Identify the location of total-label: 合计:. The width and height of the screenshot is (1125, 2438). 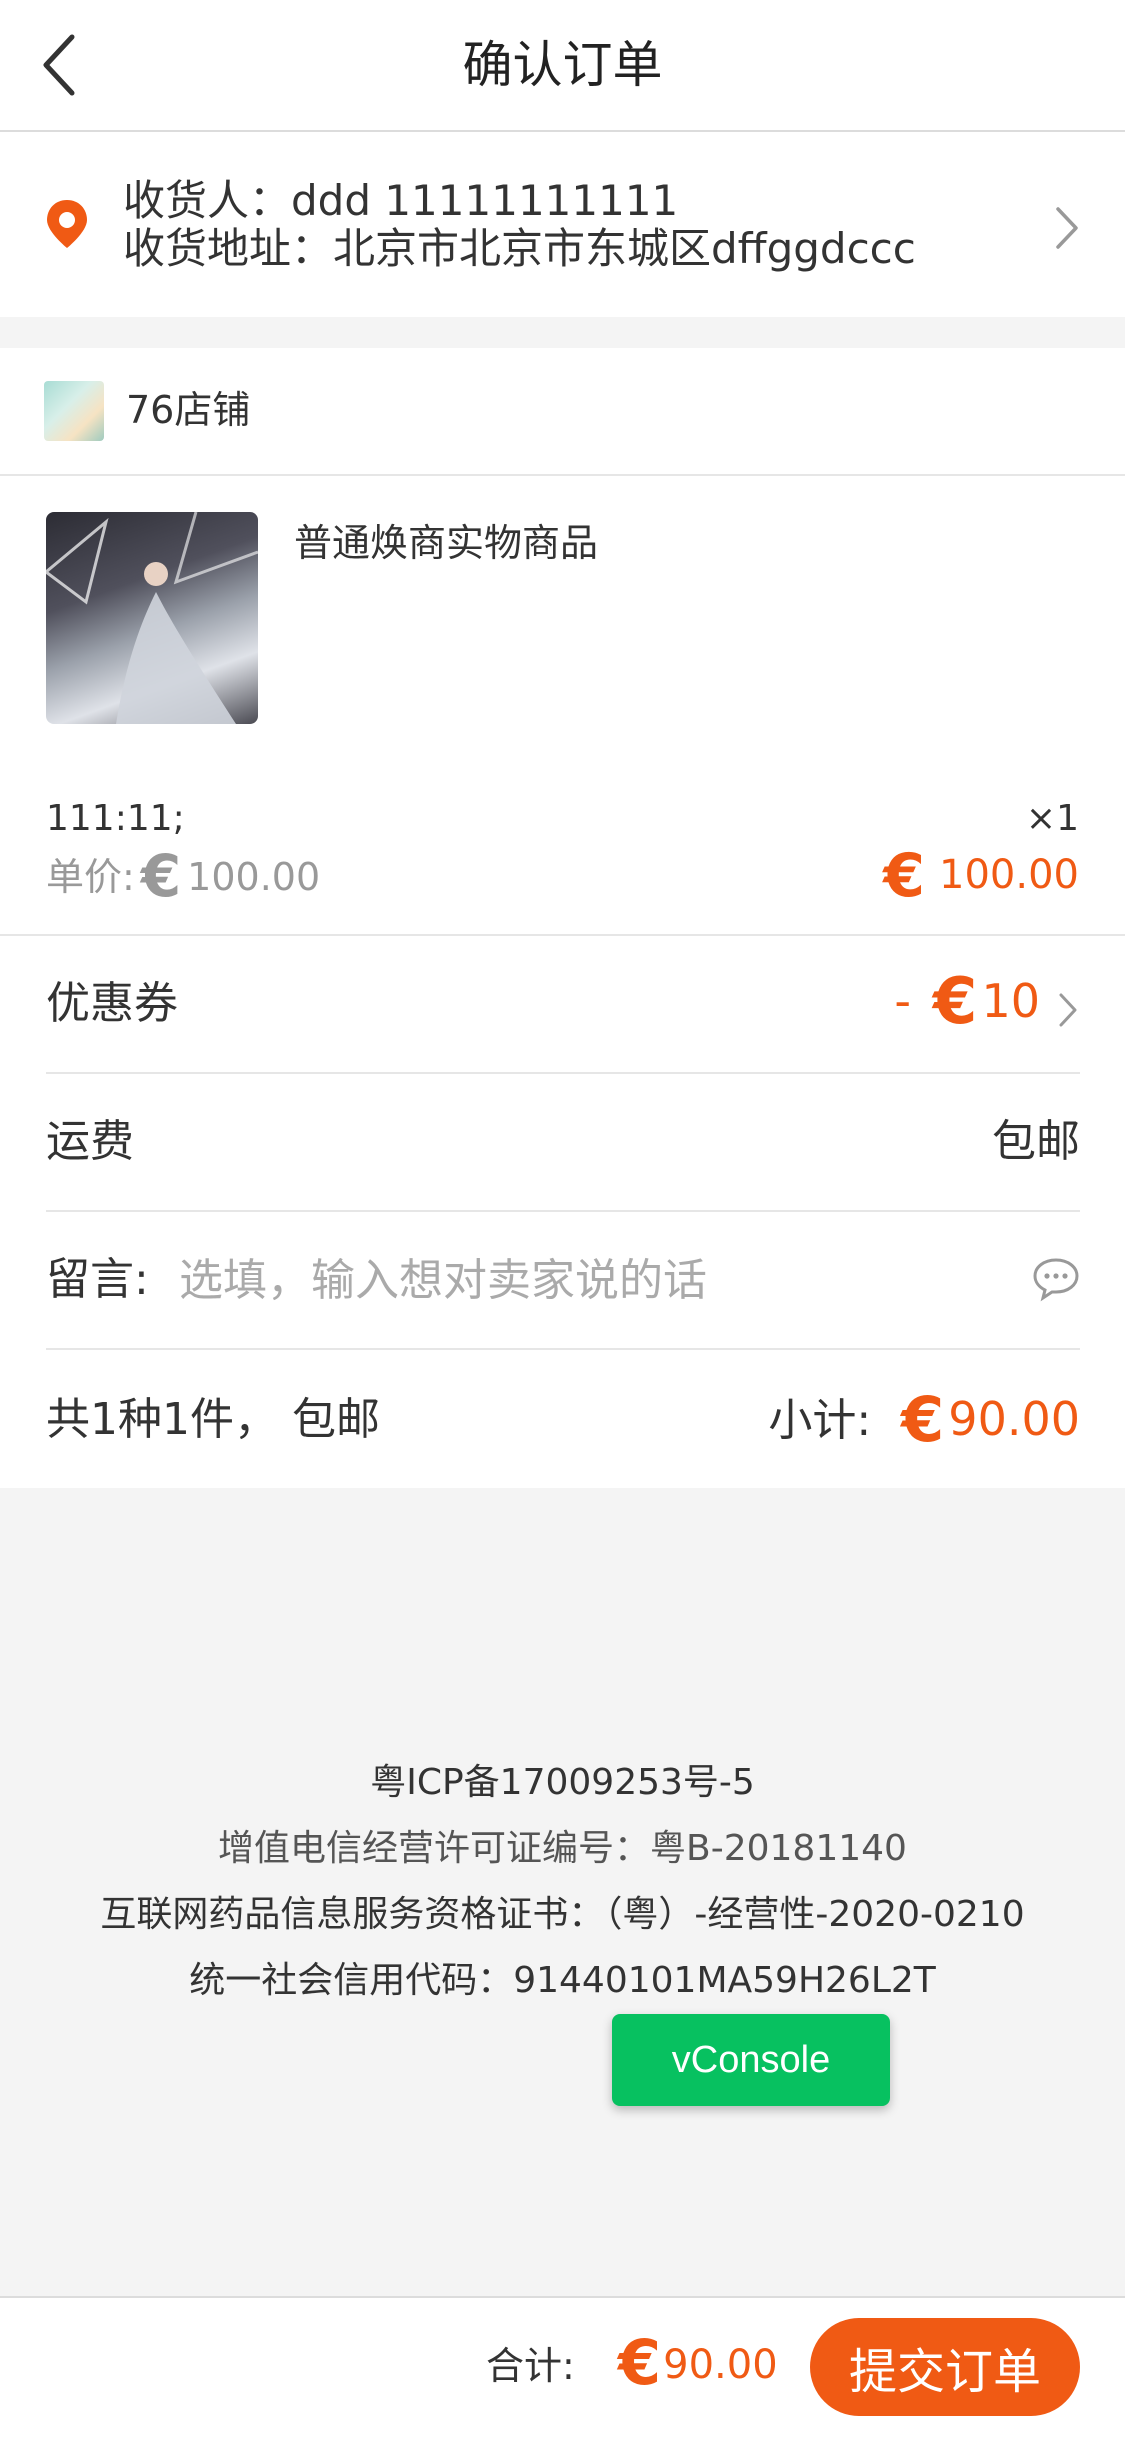
(530, 2366).